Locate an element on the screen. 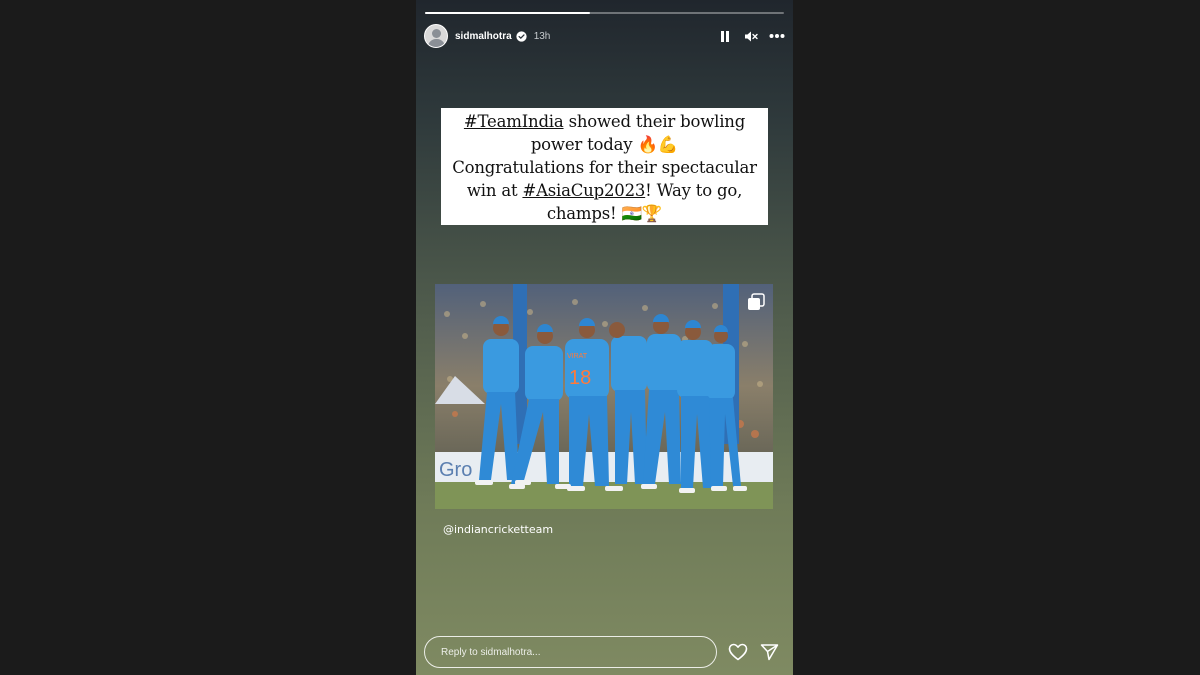 The image size is (1200, 675). heart-icon is located at coordinates (738, 652).